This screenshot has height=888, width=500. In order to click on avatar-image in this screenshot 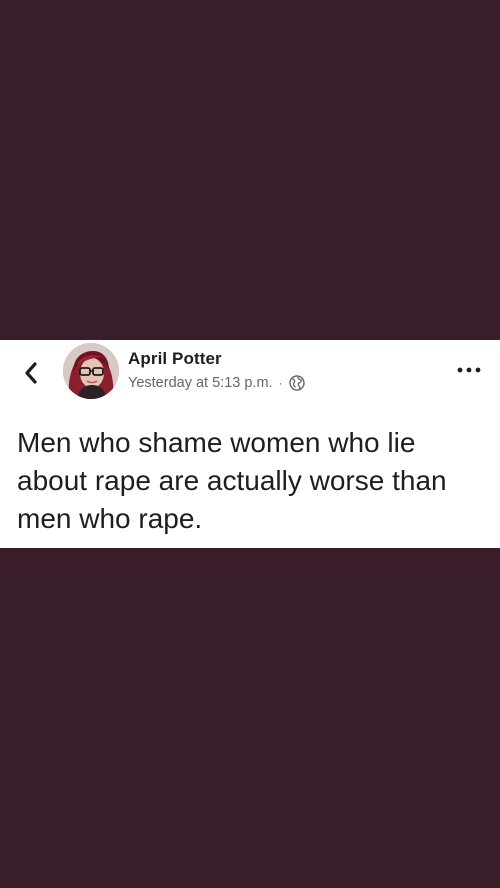, I will do `click(91, 371)`.